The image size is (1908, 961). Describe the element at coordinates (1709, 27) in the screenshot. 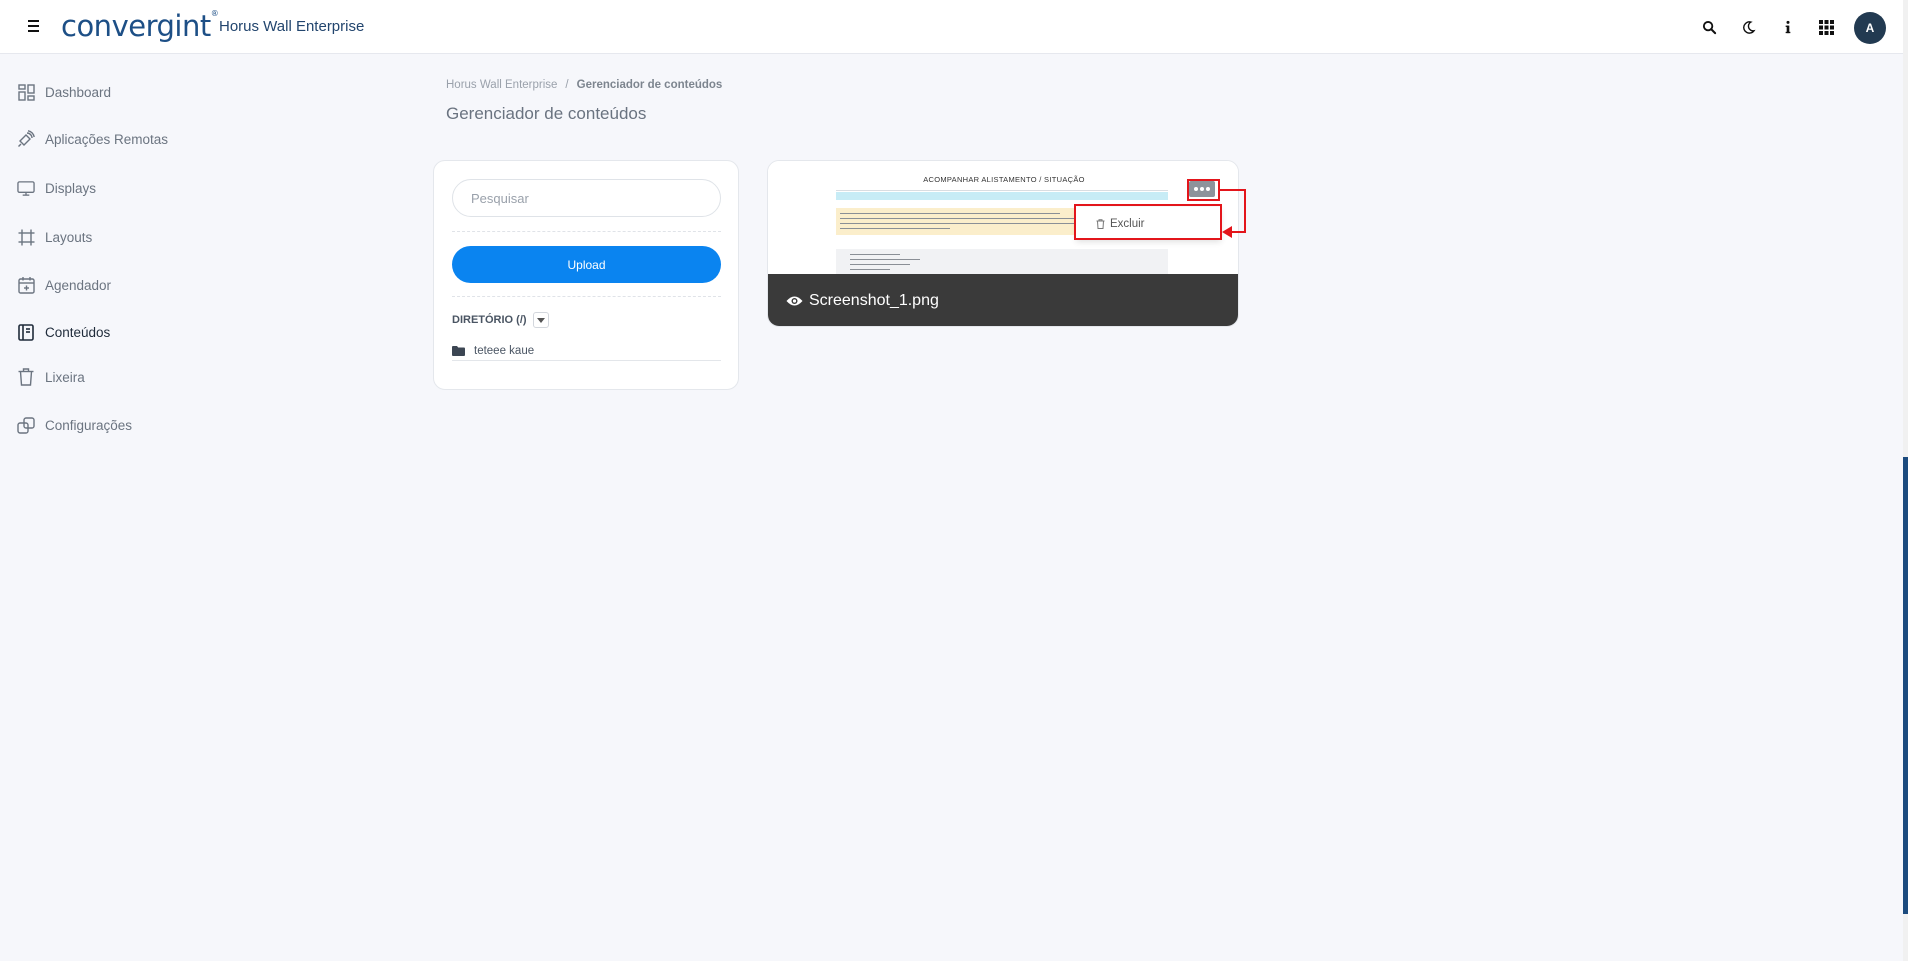

I see `search-icon` at that location.